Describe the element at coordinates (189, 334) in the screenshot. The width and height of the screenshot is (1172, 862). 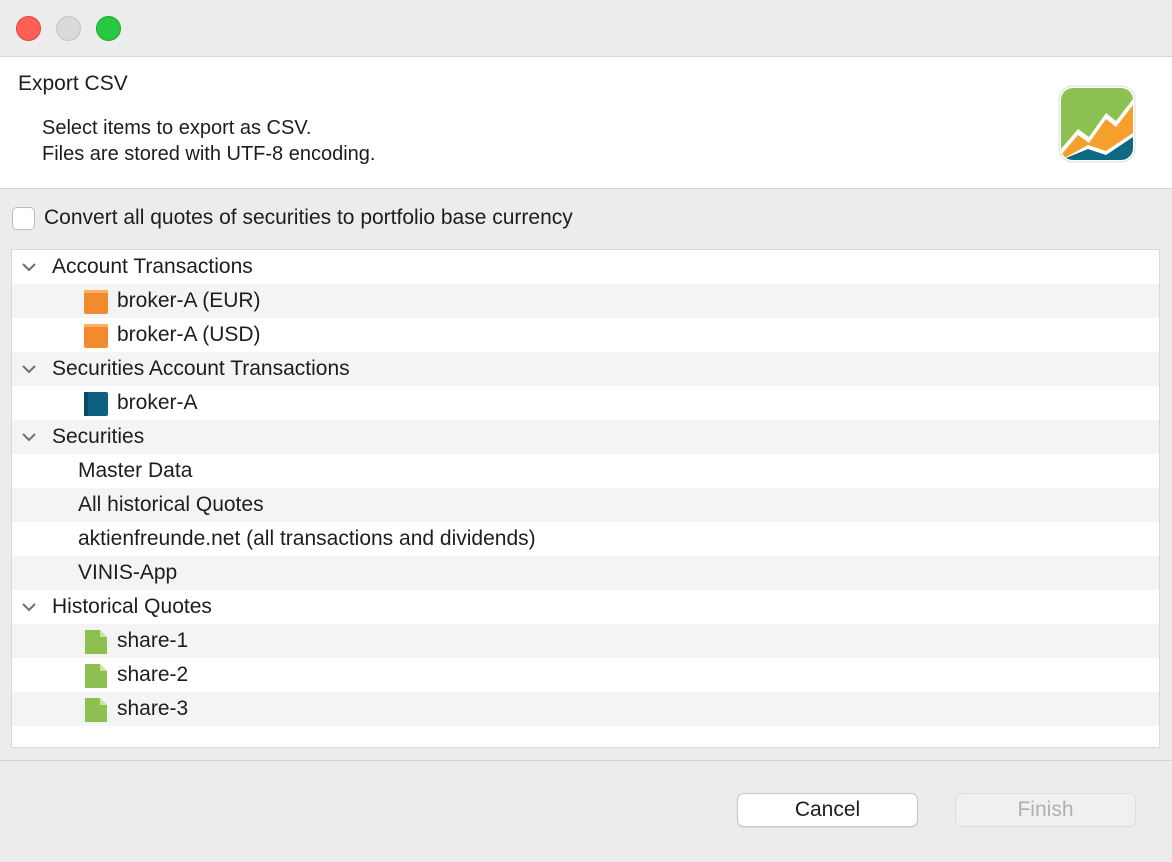
I see `tree-item-label: broker-A (USD)` at that location.